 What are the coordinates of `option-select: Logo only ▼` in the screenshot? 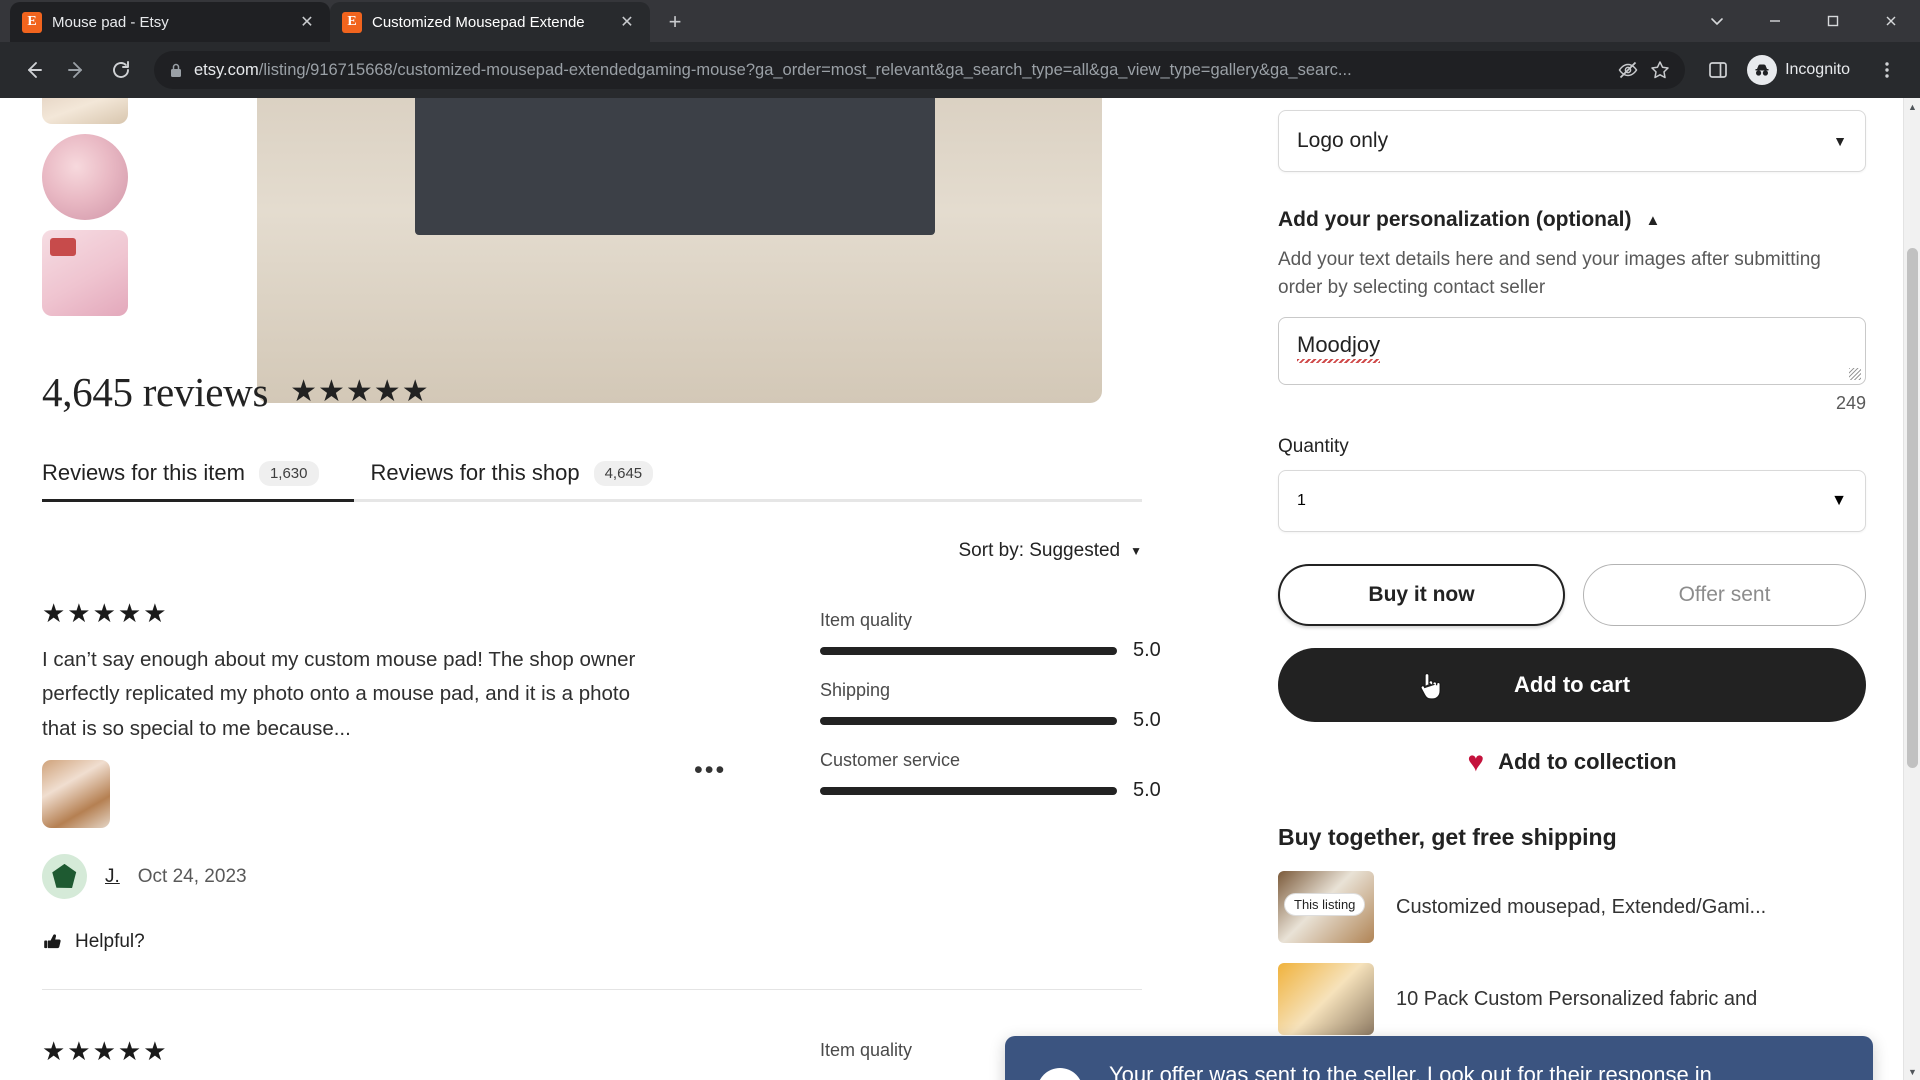 It's located at (1572, 141).